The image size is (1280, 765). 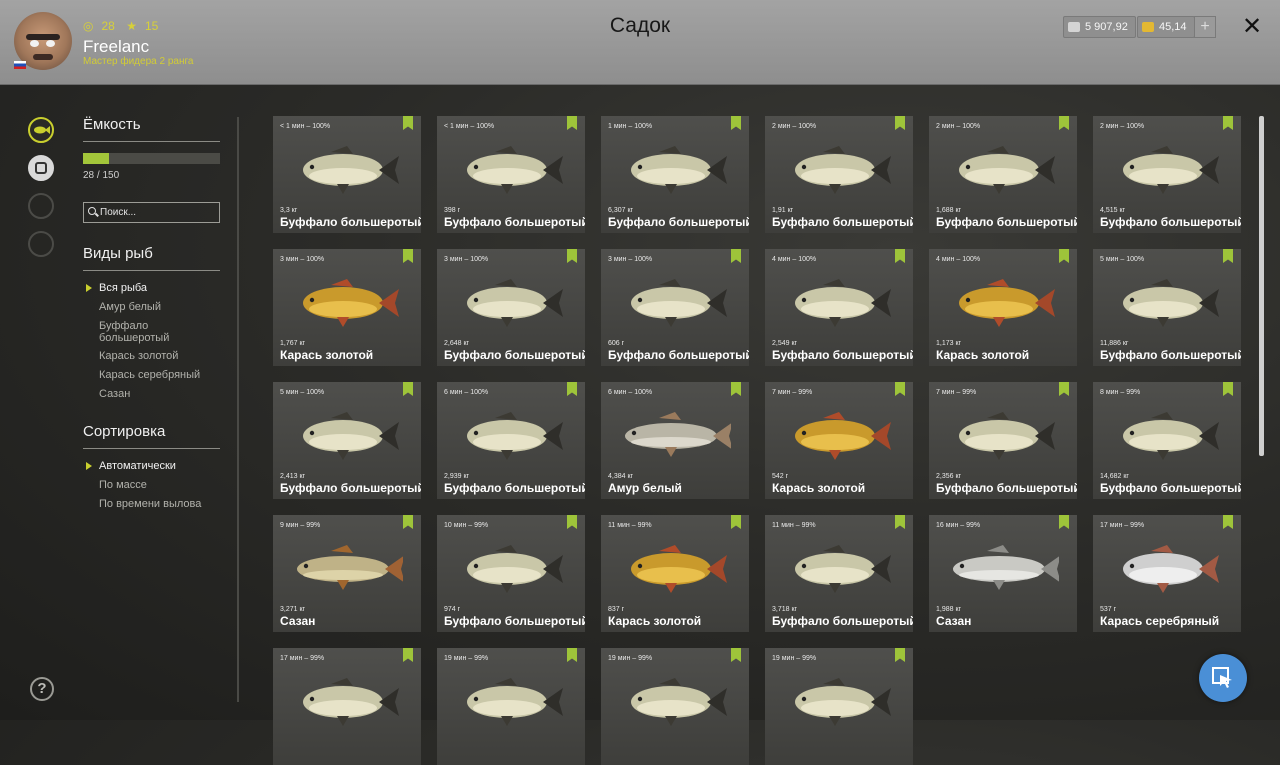 What do you see at coordinates (1173, 27) in the screenshot?
I see `gold-amount: 45,14` at bounding box center [1173, 27].